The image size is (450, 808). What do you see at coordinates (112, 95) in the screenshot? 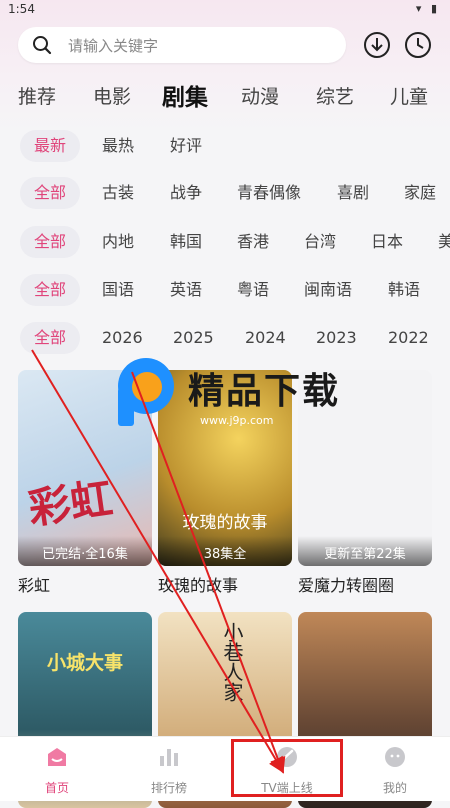
I see `tab-movies: 电影` at bounding box center [112, 95].